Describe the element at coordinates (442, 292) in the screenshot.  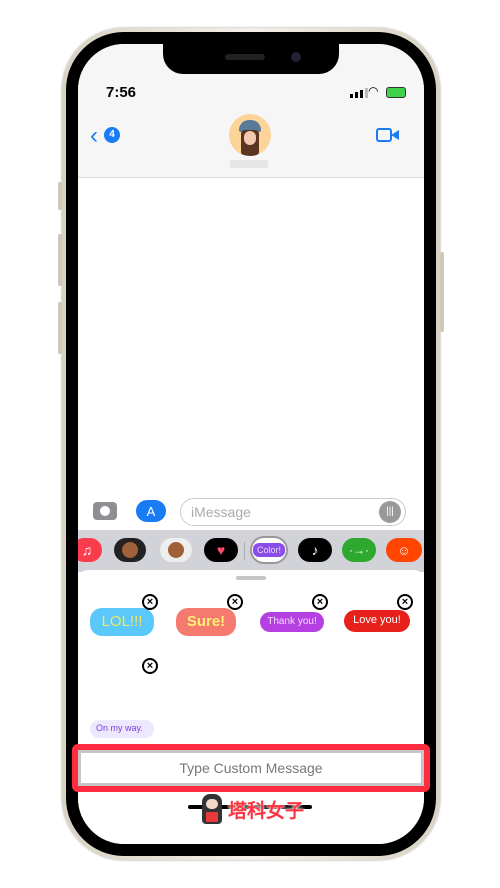
I see `power-button` at that location.